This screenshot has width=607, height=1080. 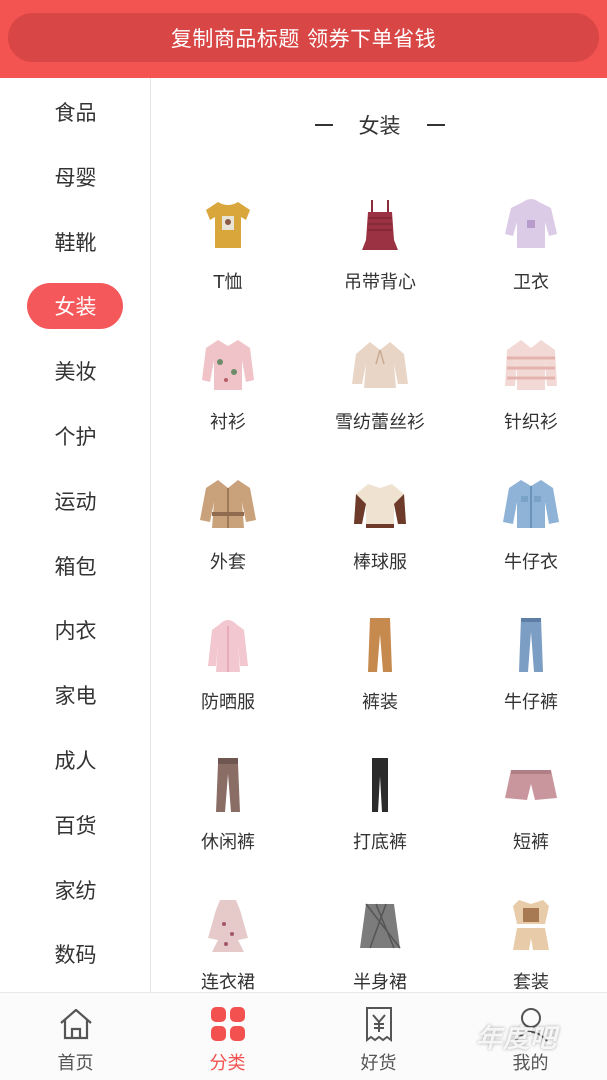 I want to click on copy-title-banner-button: 复制商品标题 领券下单省钱, so click(x=303, y=37).